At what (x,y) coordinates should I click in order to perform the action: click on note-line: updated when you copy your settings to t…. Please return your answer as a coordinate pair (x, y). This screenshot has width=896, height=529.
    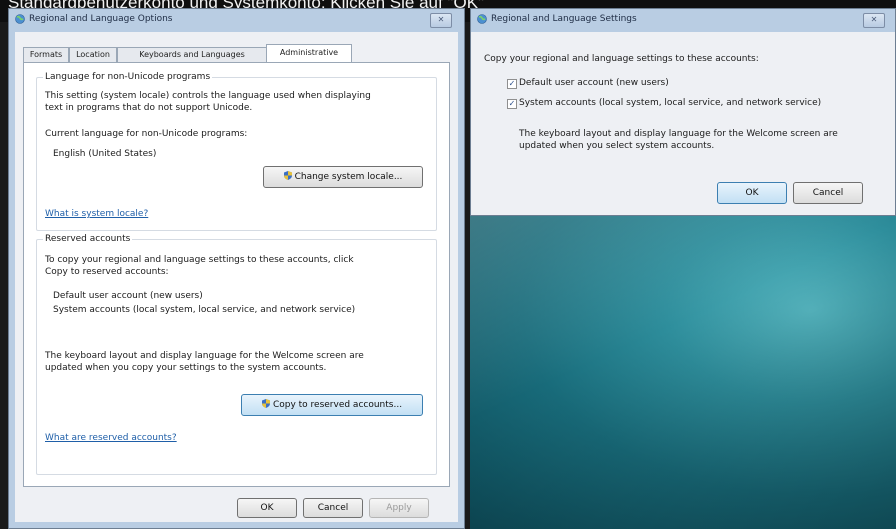
    Looking at the image, I should click on (186, 368).